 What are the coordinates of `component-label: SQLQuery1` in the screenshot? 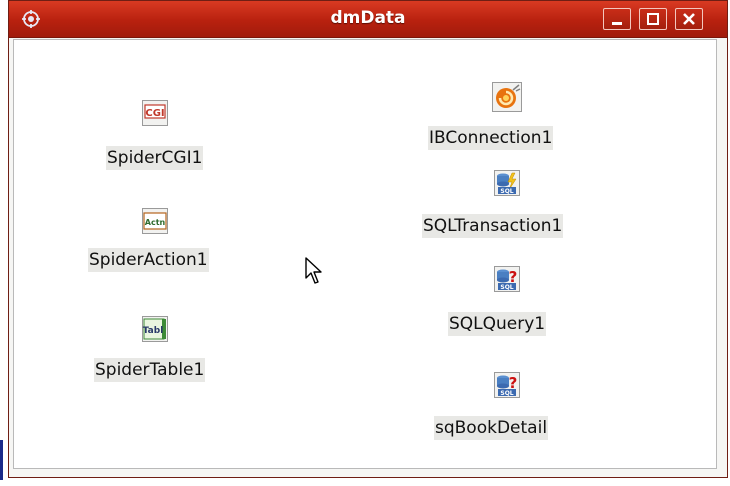 It's located at (497, 324).